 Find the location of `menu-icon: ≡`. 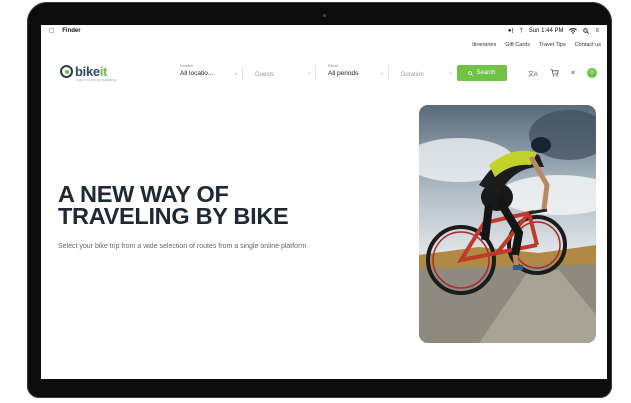

menu-icon: ≡ is located at coordinates (573, 73).